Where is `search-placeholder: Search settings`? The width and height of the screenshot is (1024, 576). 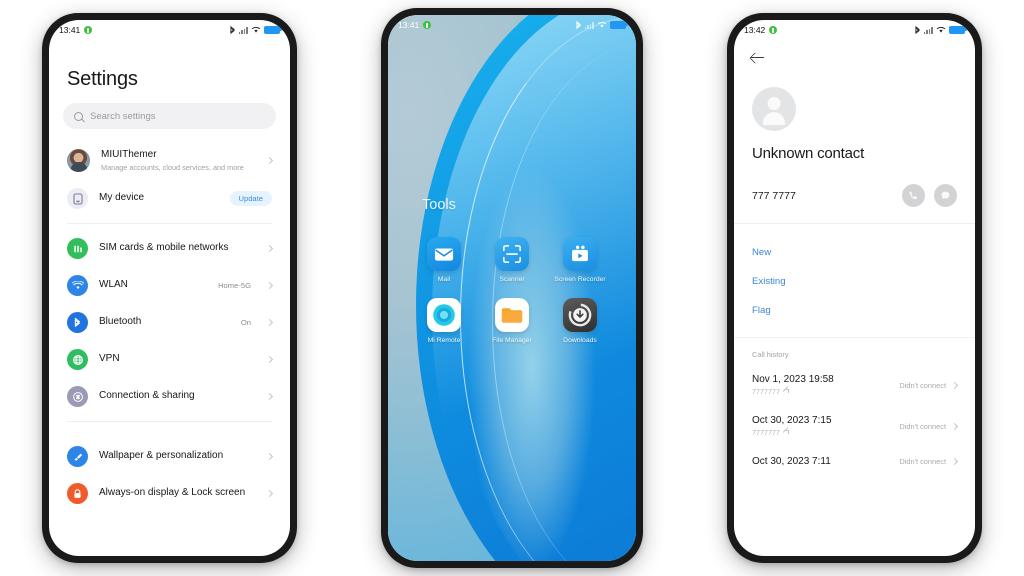
search-placeholder: Search settings is located at coordinates (123, 116).